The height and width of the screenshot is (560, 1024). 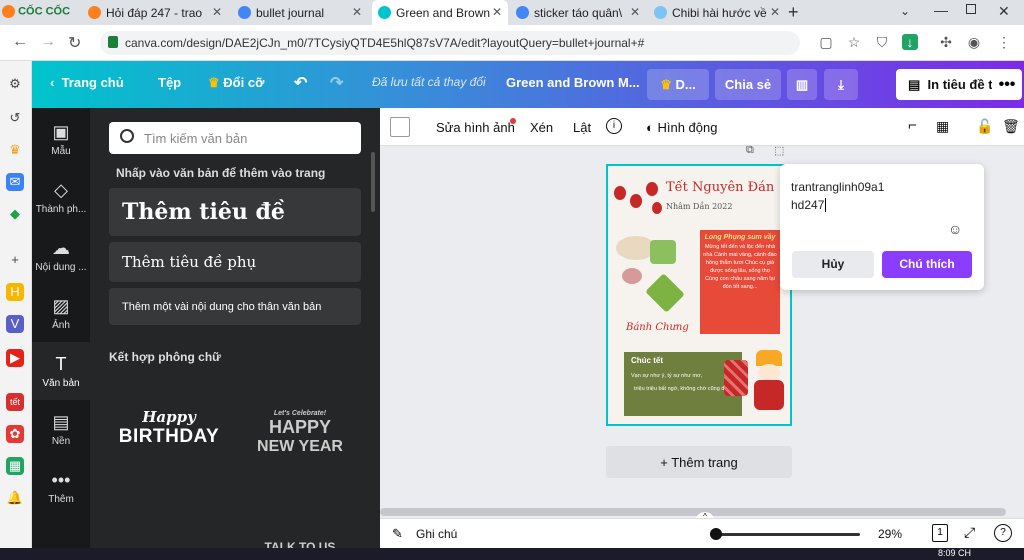 What do you see at coordinates (736, 378) in the screenshot?
I see `firecracker-image` at bounding box center [736, 378].